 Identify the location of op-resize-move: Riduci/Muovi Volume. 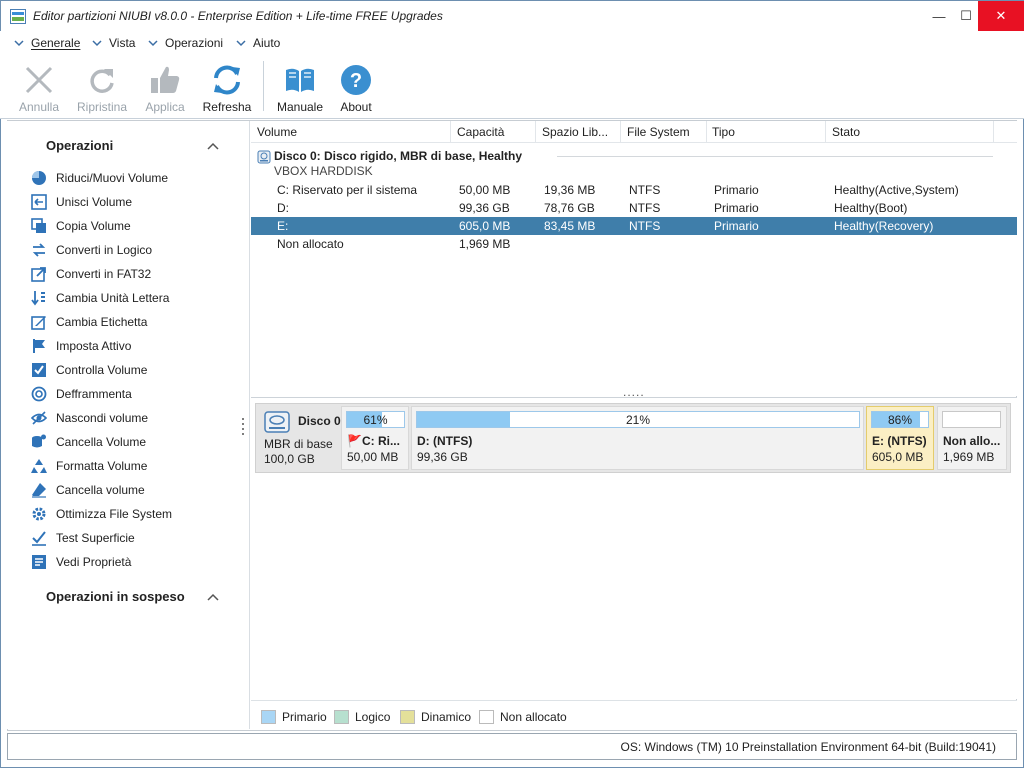
(99, 178).